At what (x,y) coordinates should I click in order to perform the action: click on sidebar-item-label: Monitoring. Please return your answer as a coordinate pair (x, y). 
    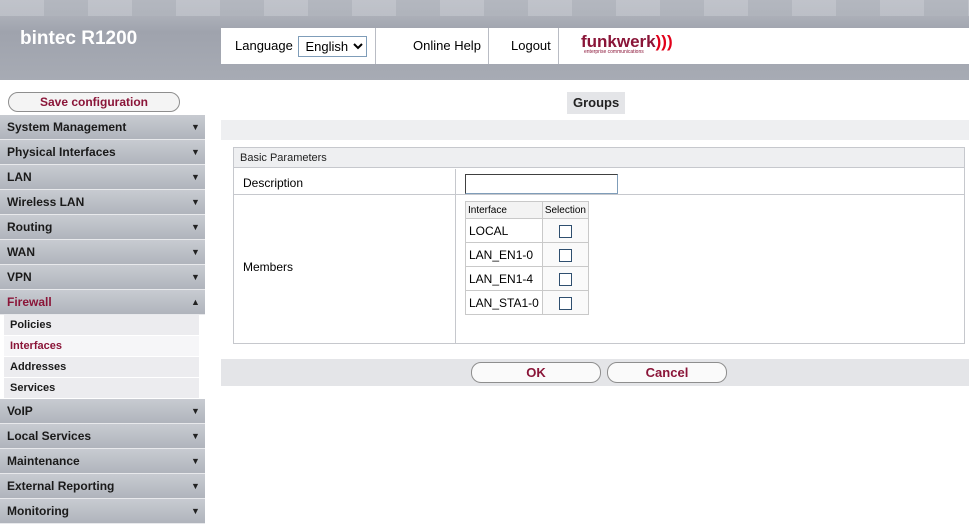
    Looking at the image, I should click on (38, 511).